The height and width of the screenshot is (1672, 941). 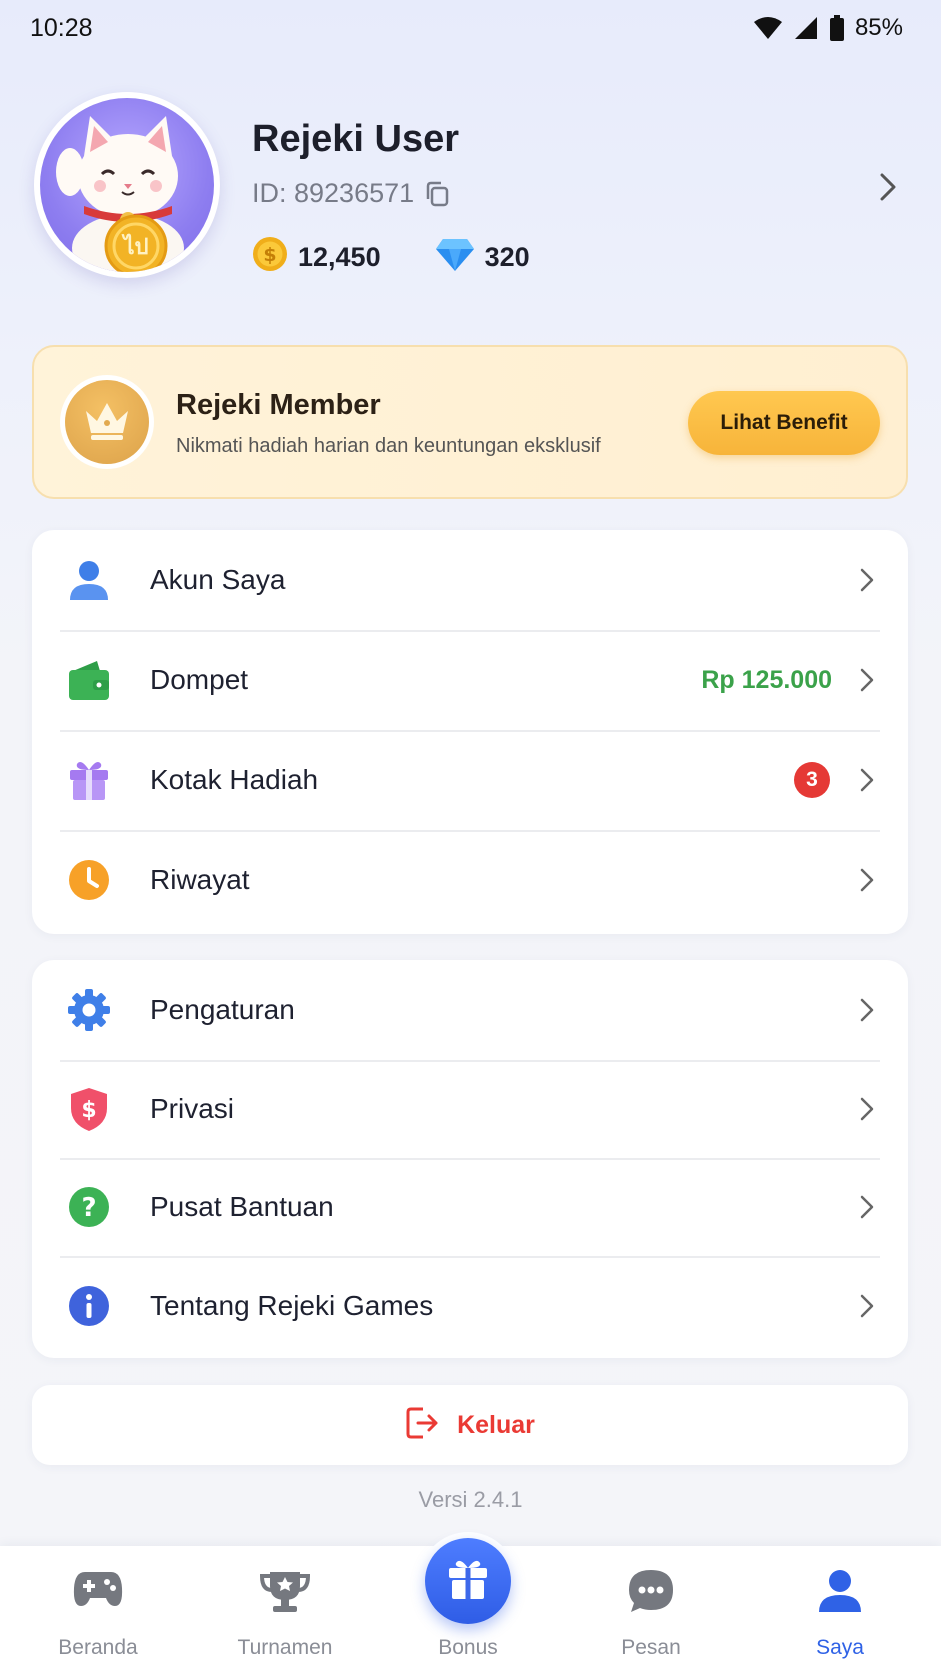 What do you see at coordinates (222, 1009) in the screenshot?
I see `menu-item-label: Pengaturan` at bounding box center [222, 1009].